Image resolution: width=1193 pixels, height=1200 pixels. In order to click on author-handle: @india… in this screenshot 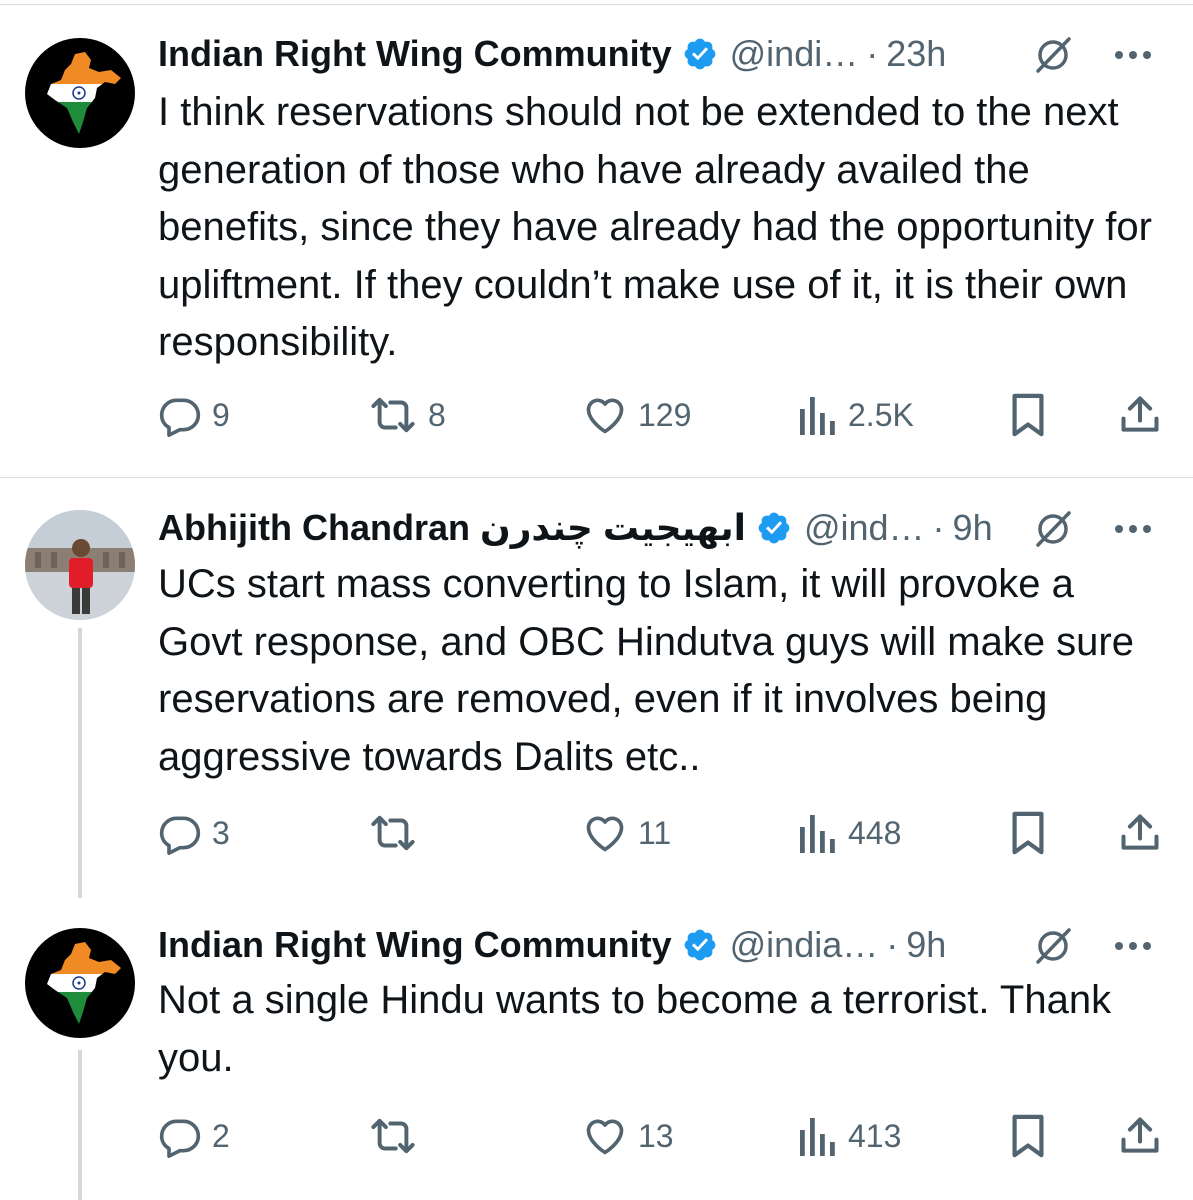, I will do `click(804, 945)`.